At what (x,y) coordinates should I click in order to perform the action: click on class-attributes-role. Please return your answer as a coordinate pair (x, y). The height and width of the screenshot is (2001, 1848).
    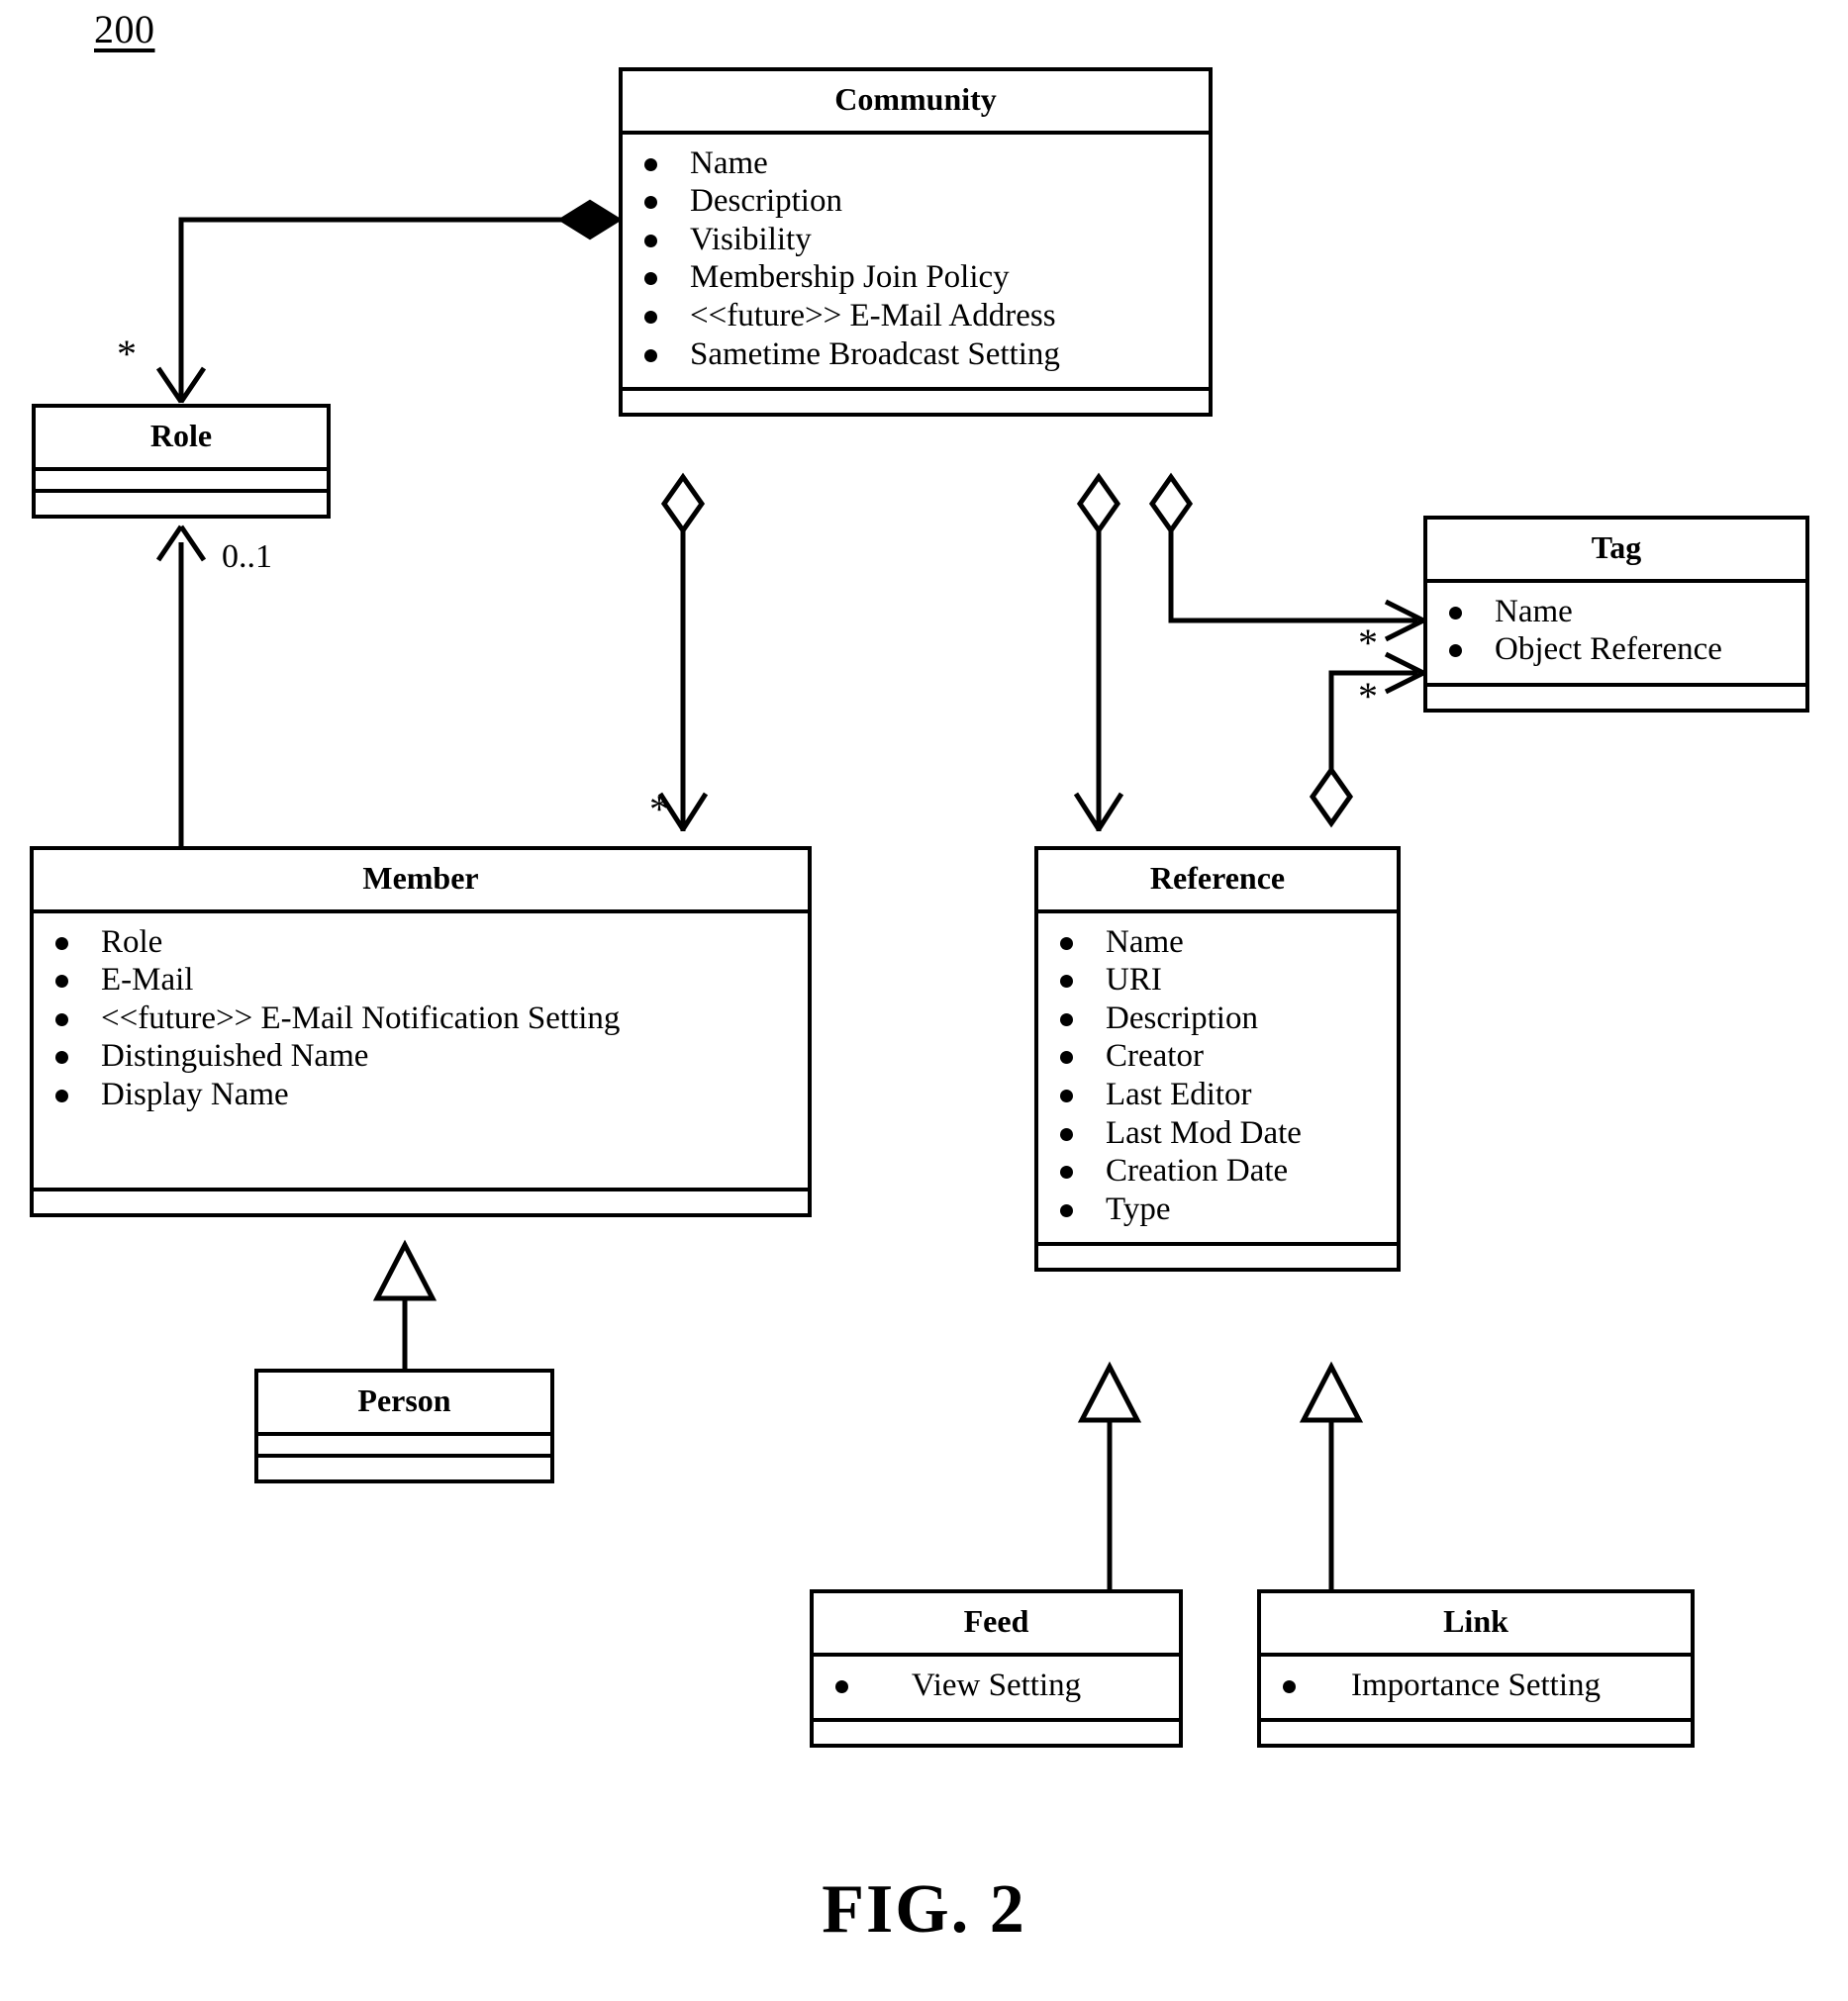
    Looking at the image, I should click on (181, 482).